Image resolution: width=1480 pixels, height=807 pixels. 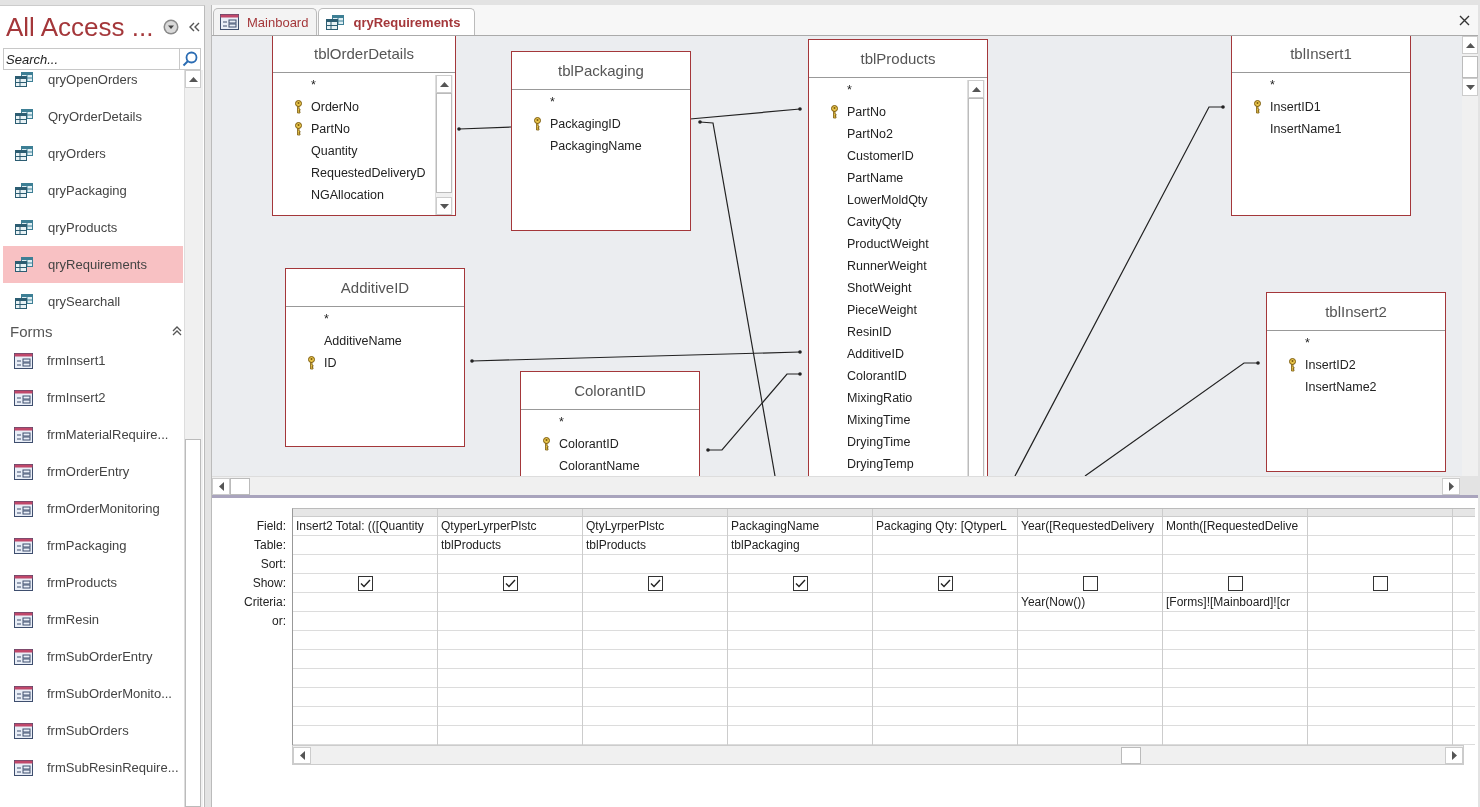 I want to click on nav-item: frmProducts, so click(x=93, y=582).